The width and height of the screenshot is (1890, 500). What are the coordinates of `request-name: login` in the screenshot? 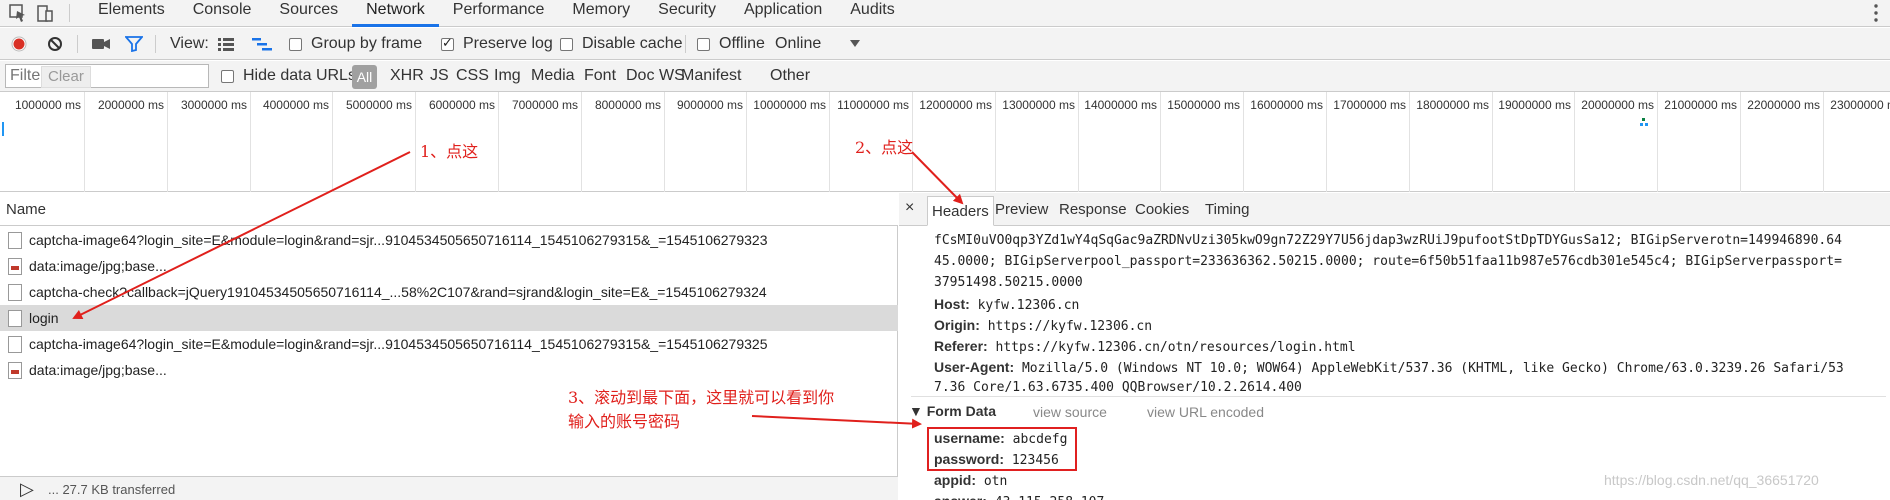 It's located at (44, 318).